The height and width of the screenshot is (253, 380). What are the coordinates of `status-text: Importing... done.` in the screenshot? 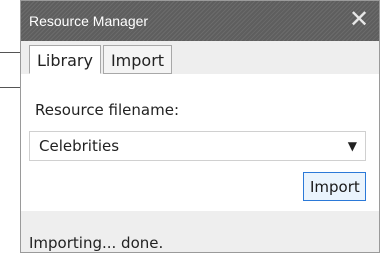 It's located at (96, 243).